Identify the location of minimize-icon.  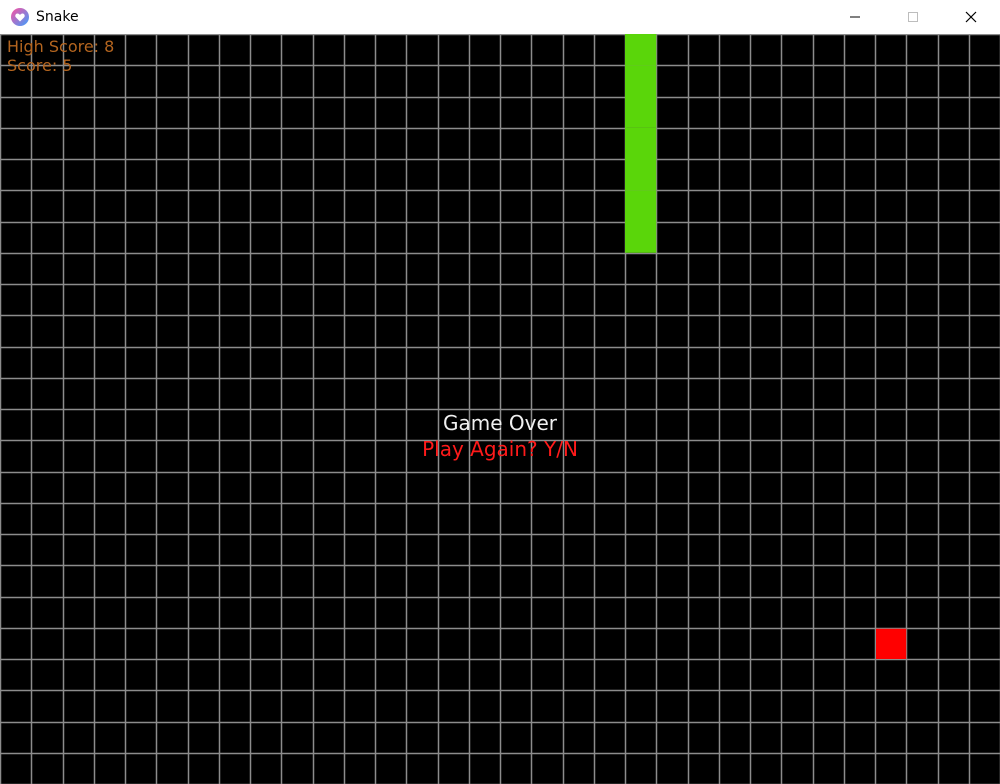
(855, 17).